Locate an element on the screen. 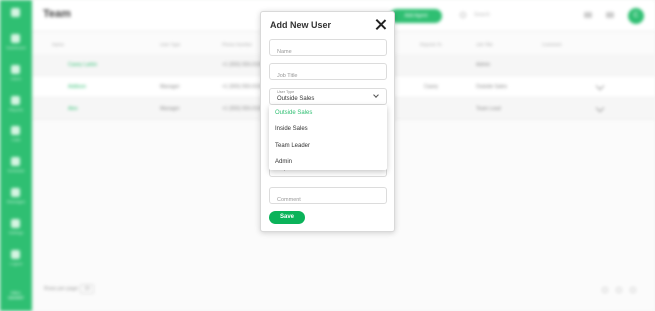  sidebar-item-label: Calls is located at coordinates (16, 139).